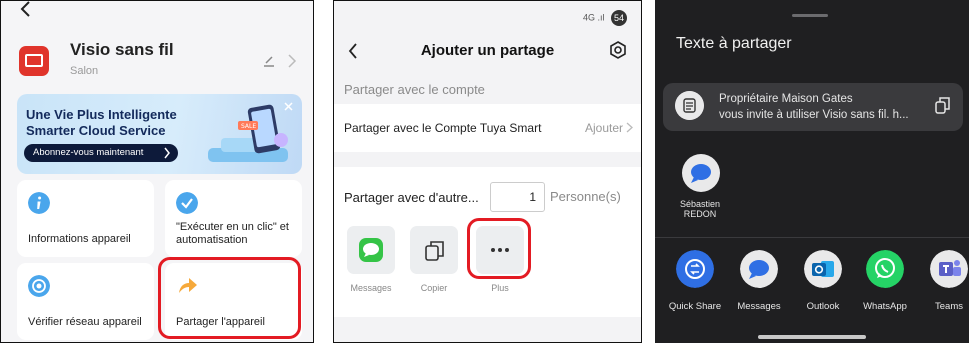  I want to click on network-check-label: Vérifier réseau appareil, so click(85, 322).